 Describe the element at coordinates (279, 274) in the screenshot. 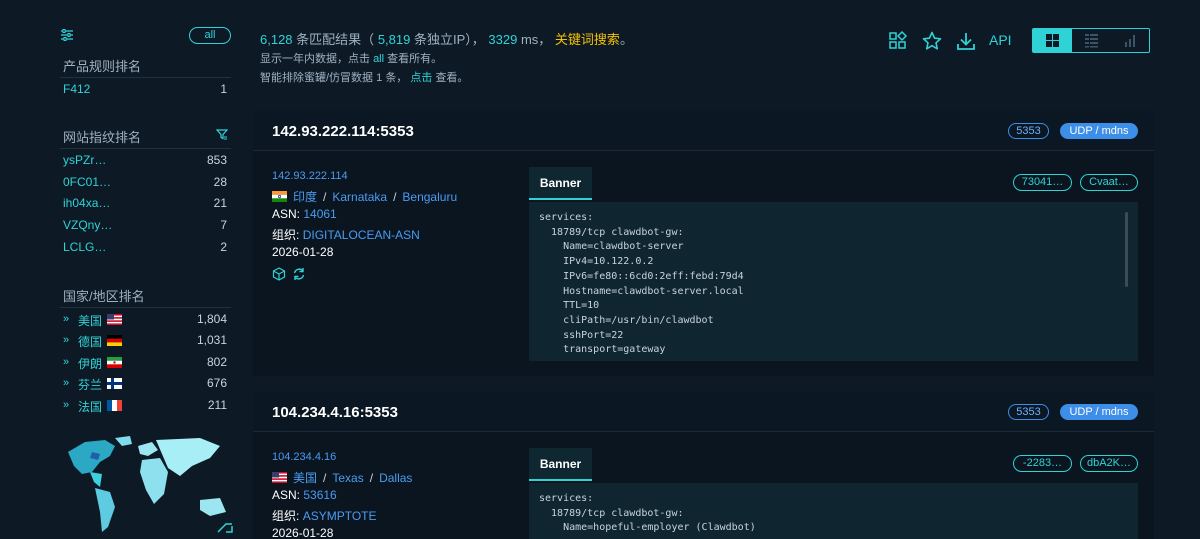

I see `cube-icon` at that location.